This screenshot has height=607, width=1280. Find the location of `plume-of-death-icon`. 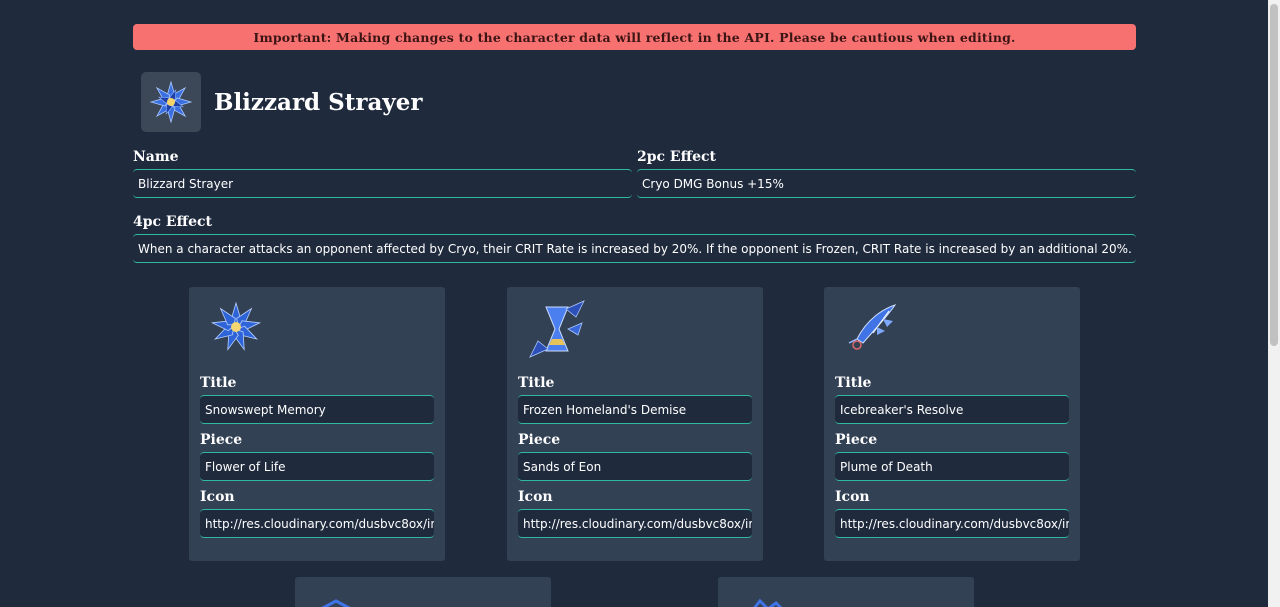

plume-of-death-icon is located at coordinates (872, 327).